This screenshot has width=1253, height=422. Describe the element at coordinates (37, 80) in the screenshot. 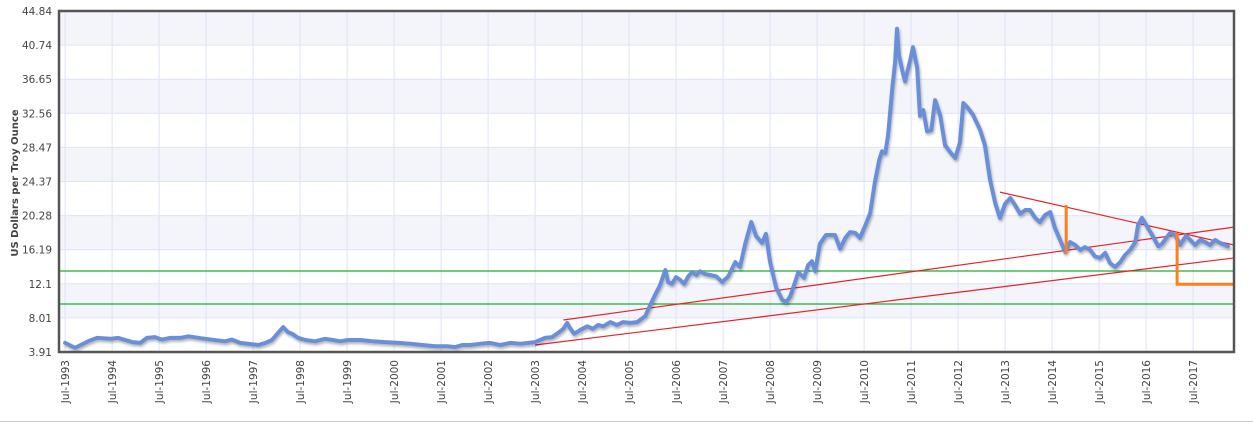

I see `y-tick-label: 36.65` at that location.